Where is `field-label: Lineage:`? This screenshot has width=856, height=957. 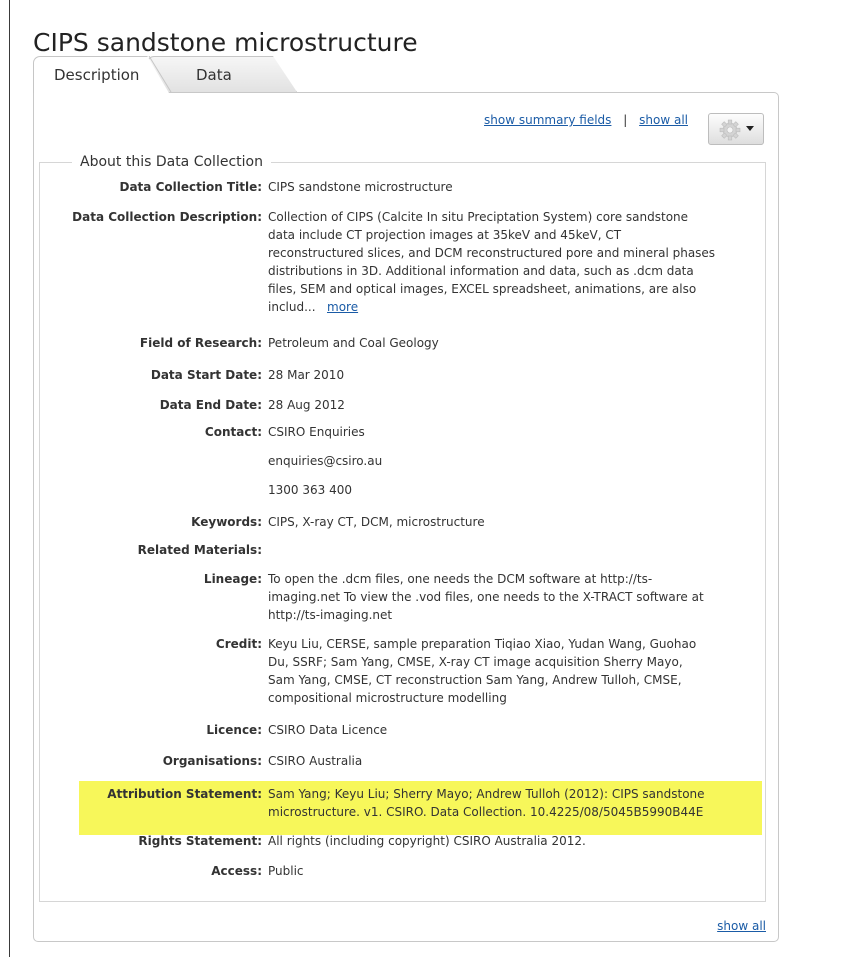
field-label: Lineage: is located at coordinates (232, 579).